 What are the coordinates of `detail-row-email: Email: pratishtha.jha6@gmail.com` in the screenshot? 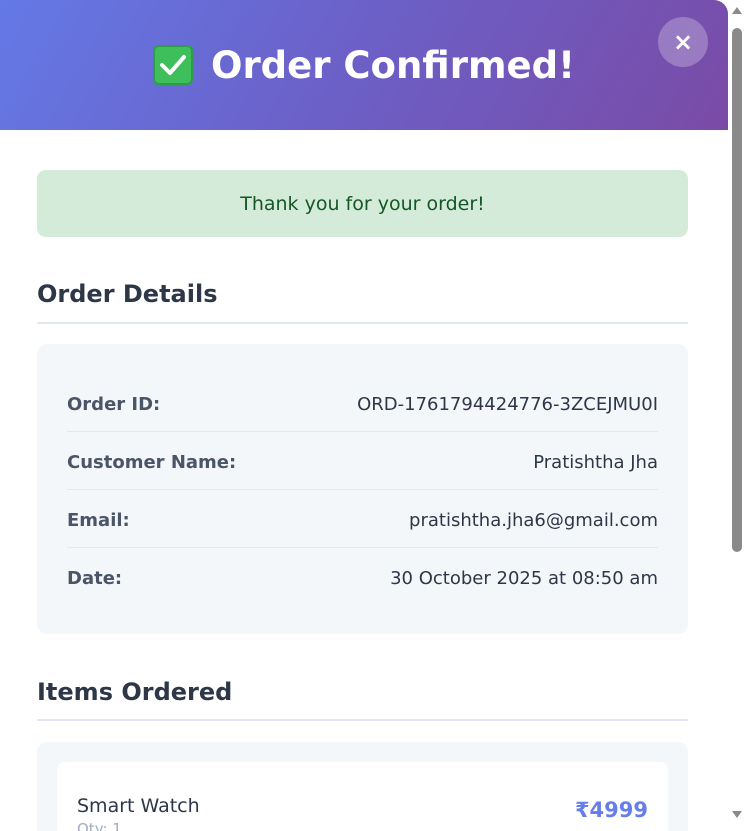 It's located at (362, 520).